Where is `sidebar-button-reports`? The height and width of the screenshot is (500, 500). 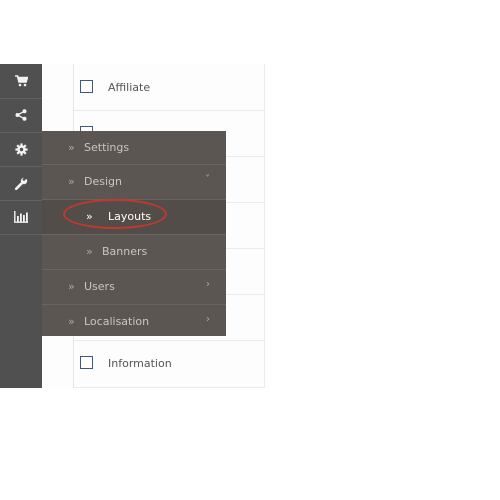
sidebar-button-reports is located at coordinates (21, 217).